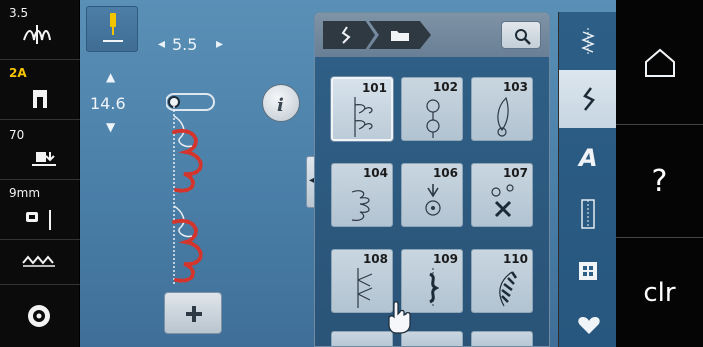  I want to click on svg-text: i, so click(280, 105).